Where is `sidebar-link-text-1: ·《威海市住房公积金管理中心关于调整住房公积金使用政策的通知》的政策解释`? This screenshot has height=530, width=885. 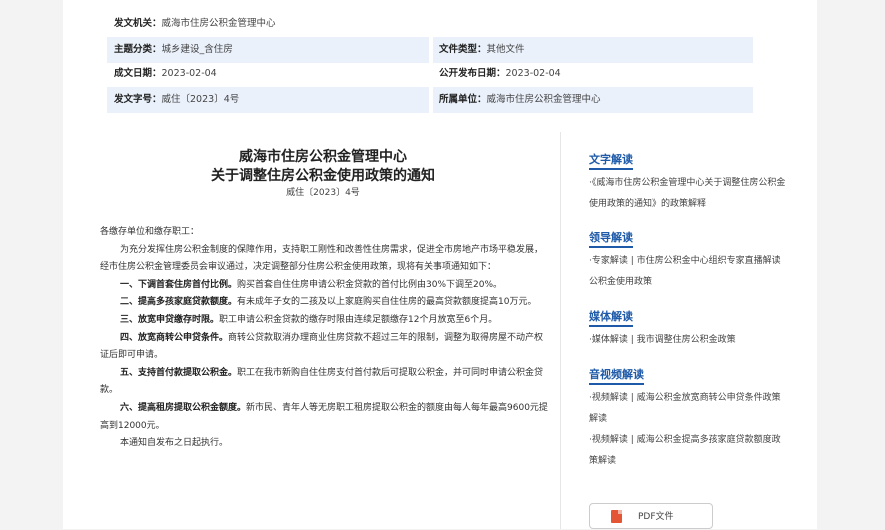
sidebar-link-text-1: ·《威海市住房公积金管理中心关于调整住房公积金使用政策的通知》的政策解释 is located at coordinates (689, 194).